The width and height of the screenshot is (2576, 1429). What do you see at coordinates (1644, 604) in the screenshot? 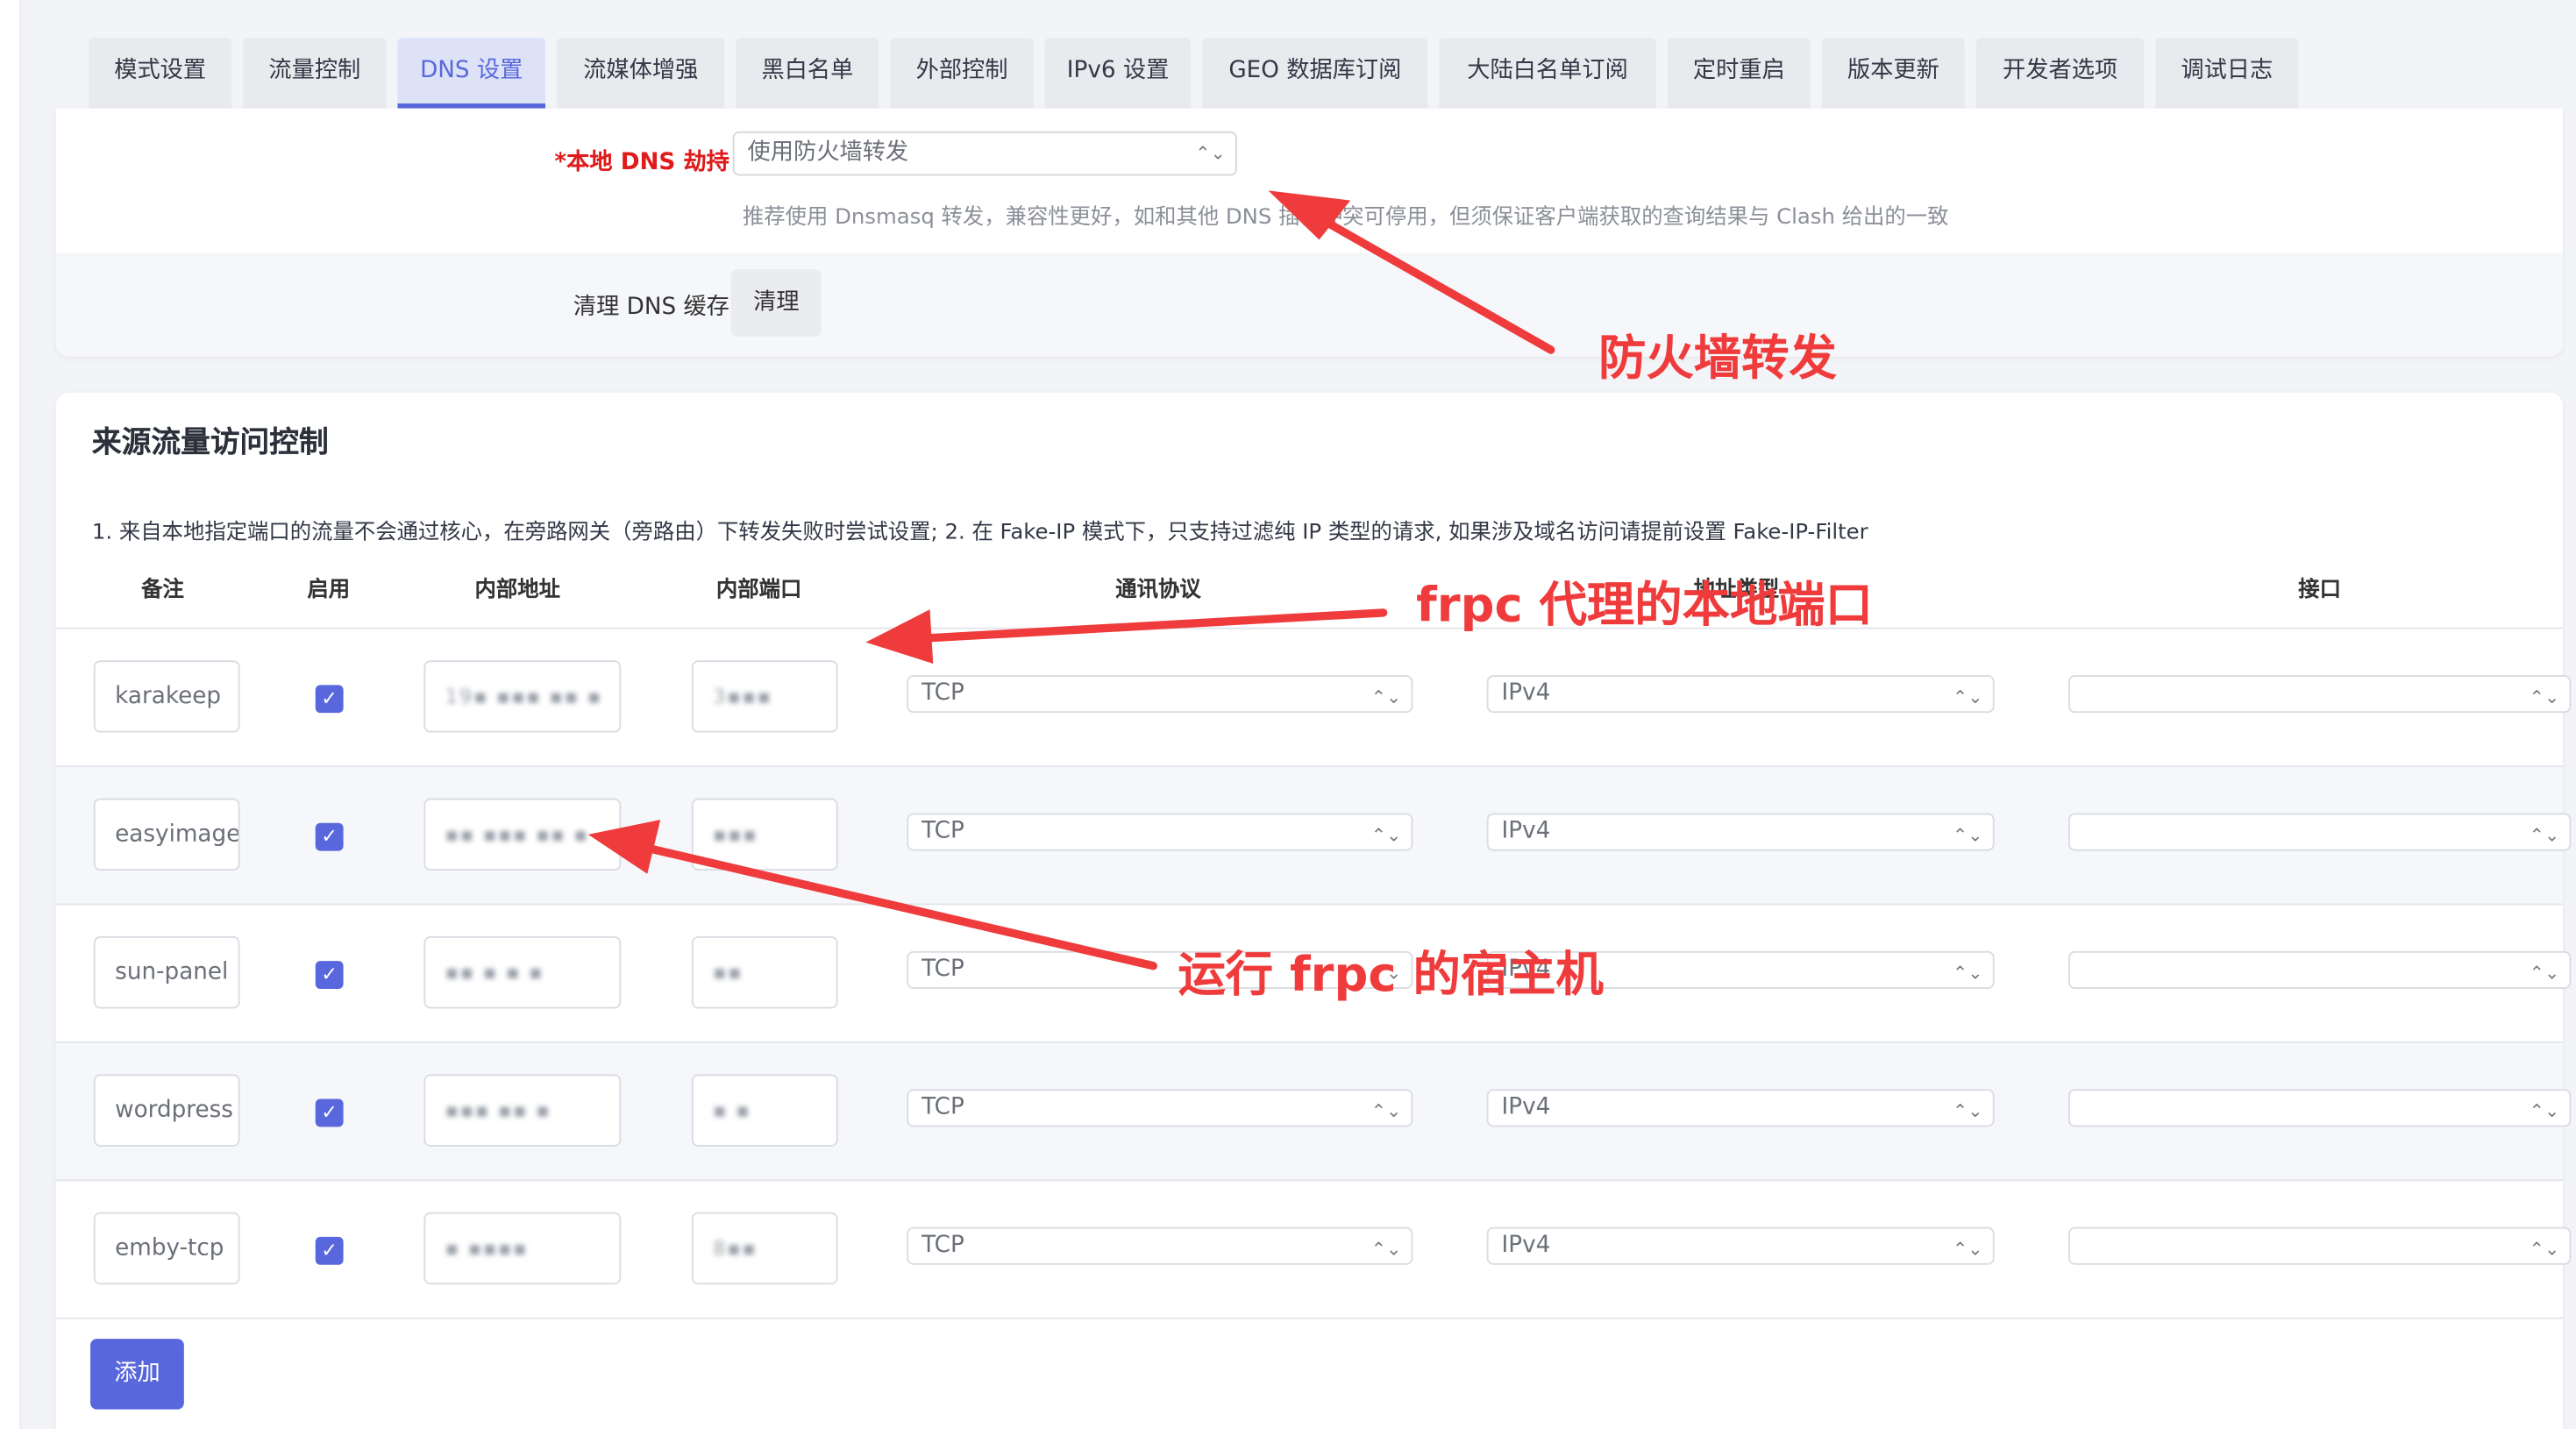
I see `annotation-frpc-port: frpc 代理的本地端口` at bounding box center [1644, 604].